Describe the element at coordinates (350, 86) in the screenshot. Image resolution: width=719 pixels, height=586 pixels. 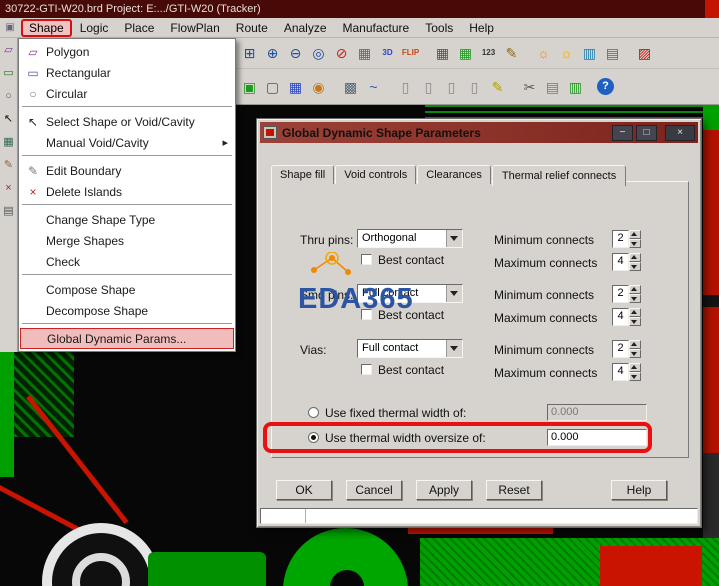
I see `mesh-icon: ▩` at that location.